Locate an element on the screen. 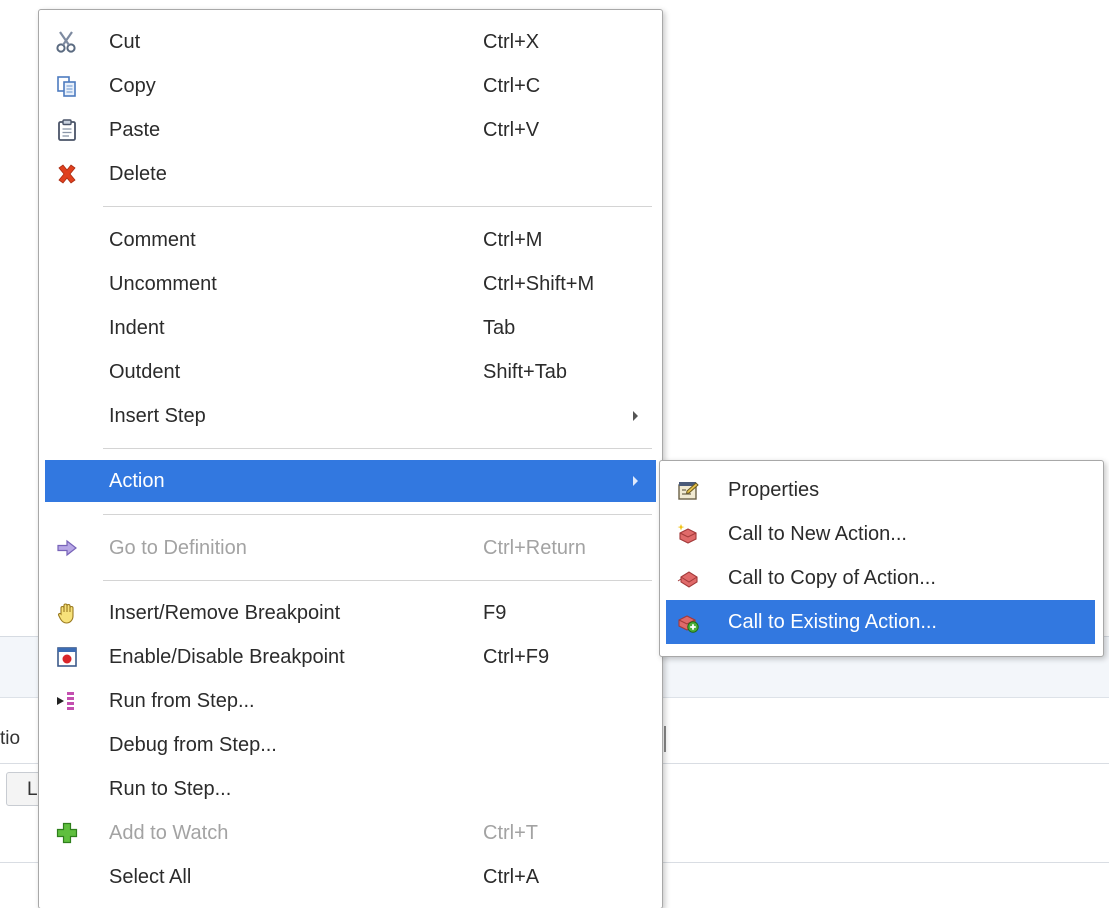  menu-item-shortcut: Ctrl+V is located at coordinates (511, 130).